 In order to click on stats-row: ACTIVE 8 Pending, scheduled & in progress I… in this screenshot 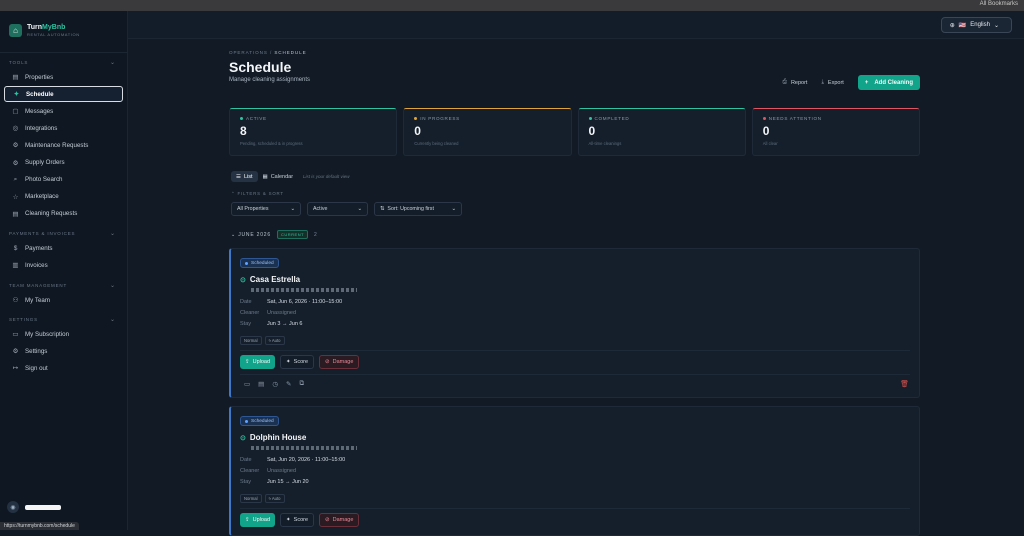, I will do `click(574, 132)`.